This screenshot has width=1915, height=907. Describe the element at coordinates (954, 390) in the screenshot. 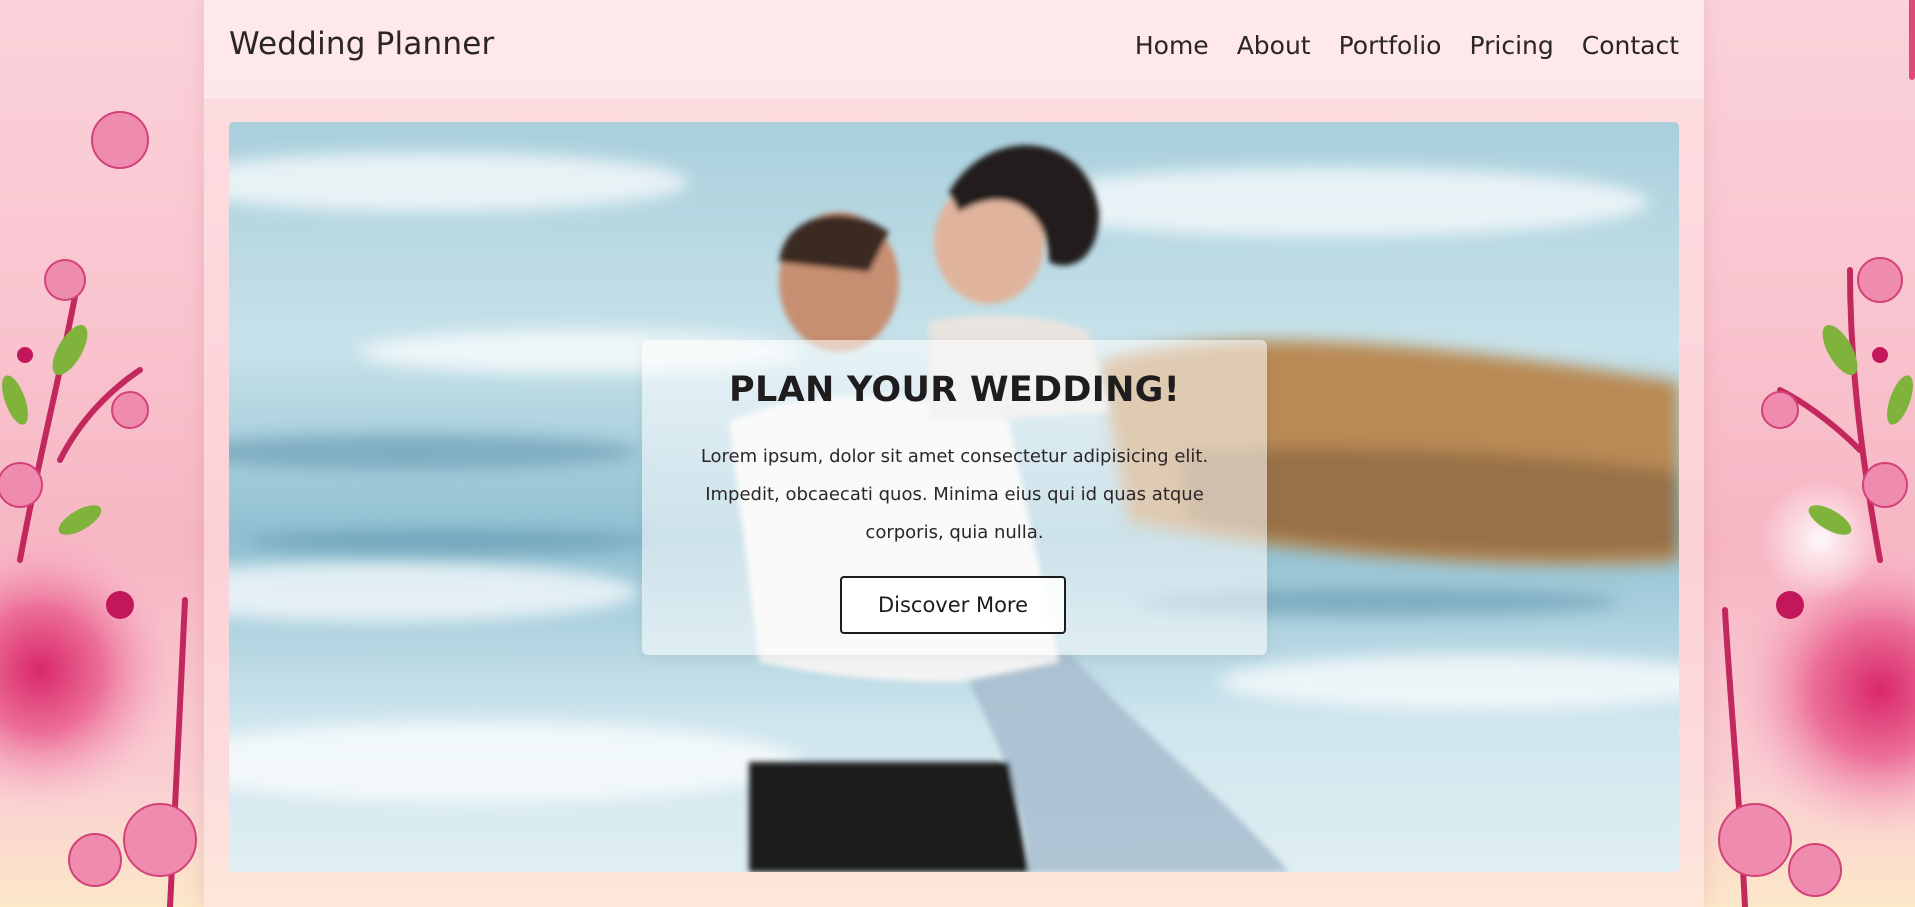

I see `hero-title: PLAN YOUR WEDDING!` at that location.